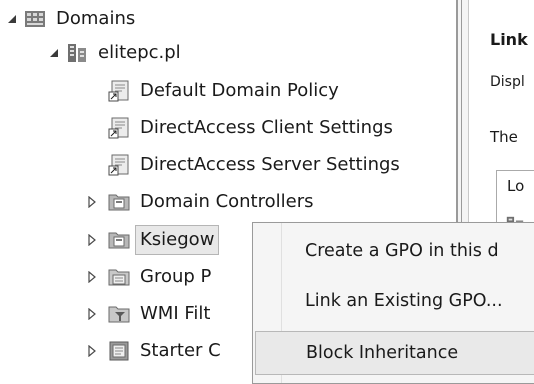  I want to click on details-title: Link, so click(509, 39).